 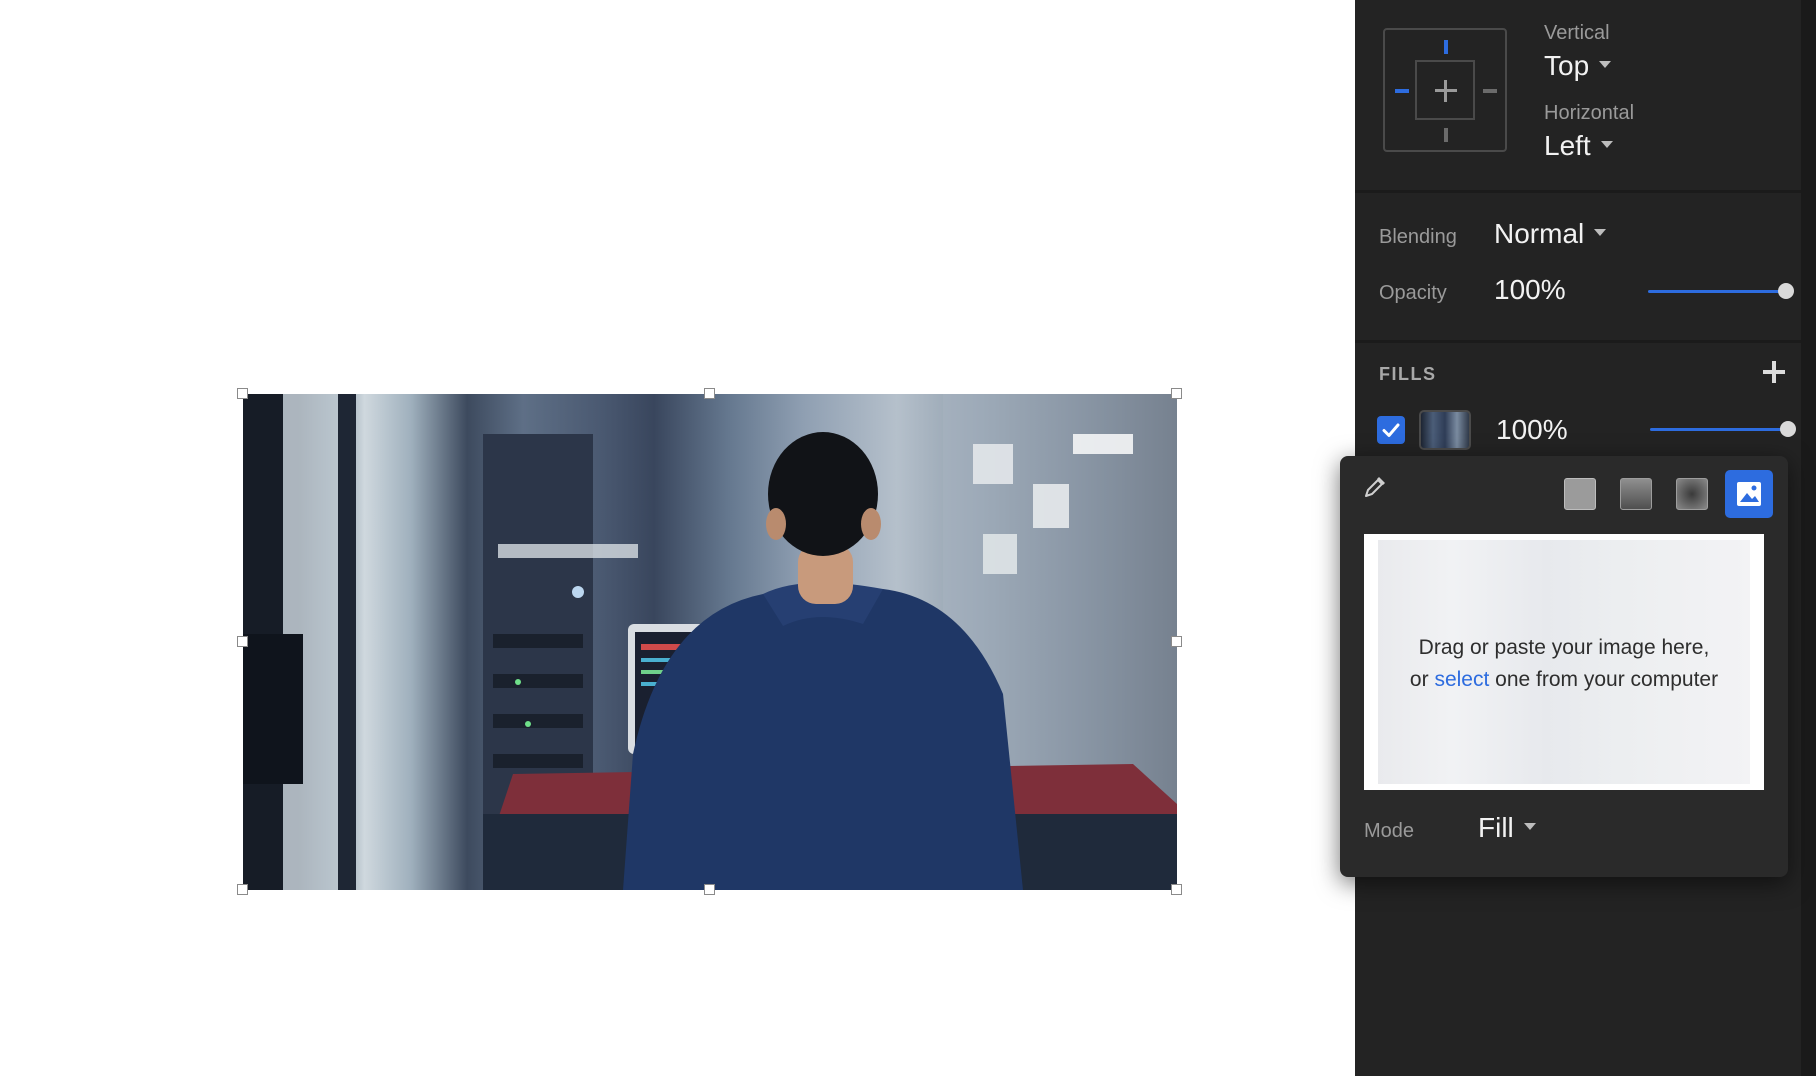 What do you see at coordinates (1445, 430) in the screenshot?
I see `fill-image-thumbnail` at bounding box center [1445, 430].